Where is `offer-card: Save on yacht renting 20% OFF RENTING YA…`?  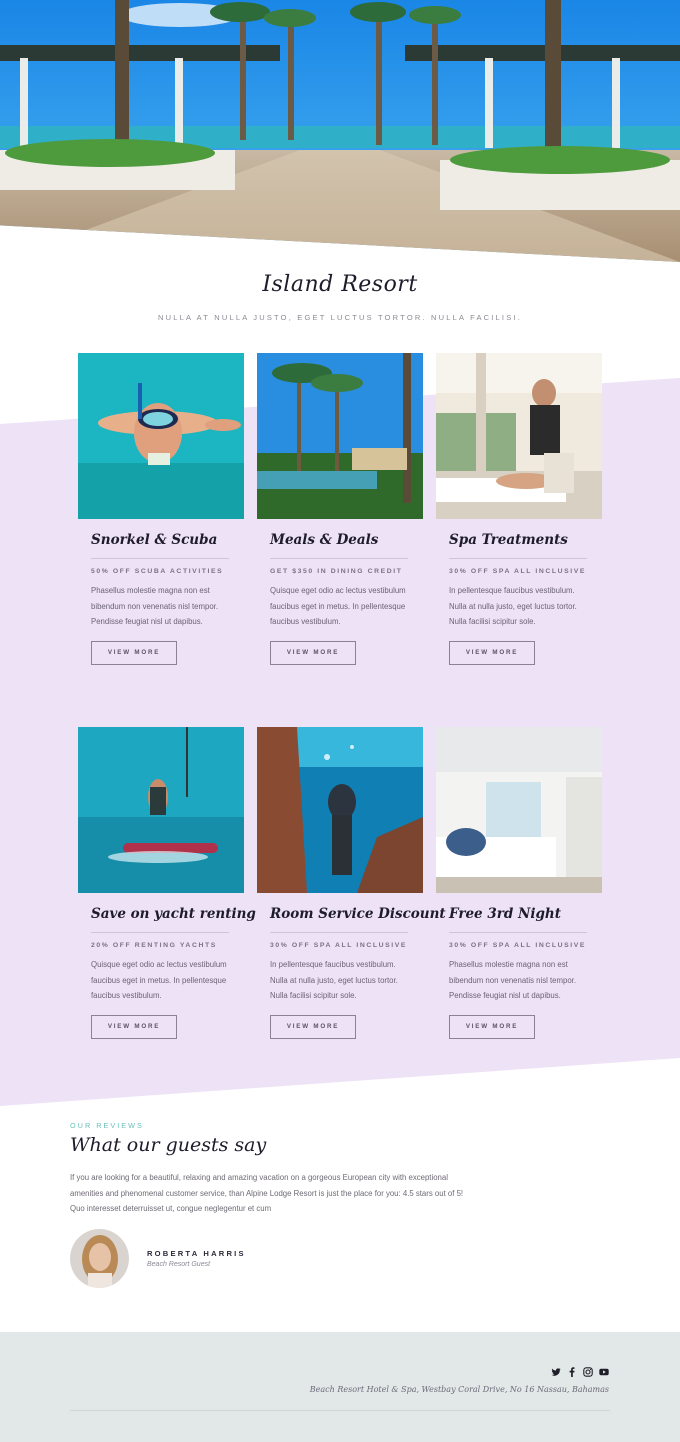 offer-card: Save on yacht renting 20% OFF RENTING YA… is located at coordinates (167, 883).